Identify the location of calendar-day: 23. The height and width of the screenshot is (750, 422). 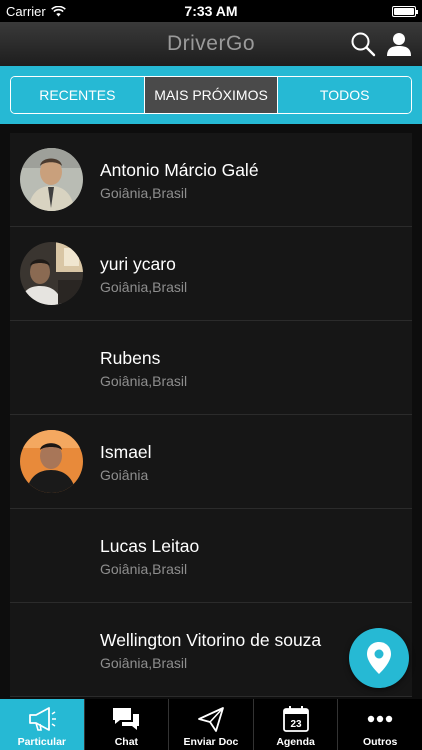
(296, 724).